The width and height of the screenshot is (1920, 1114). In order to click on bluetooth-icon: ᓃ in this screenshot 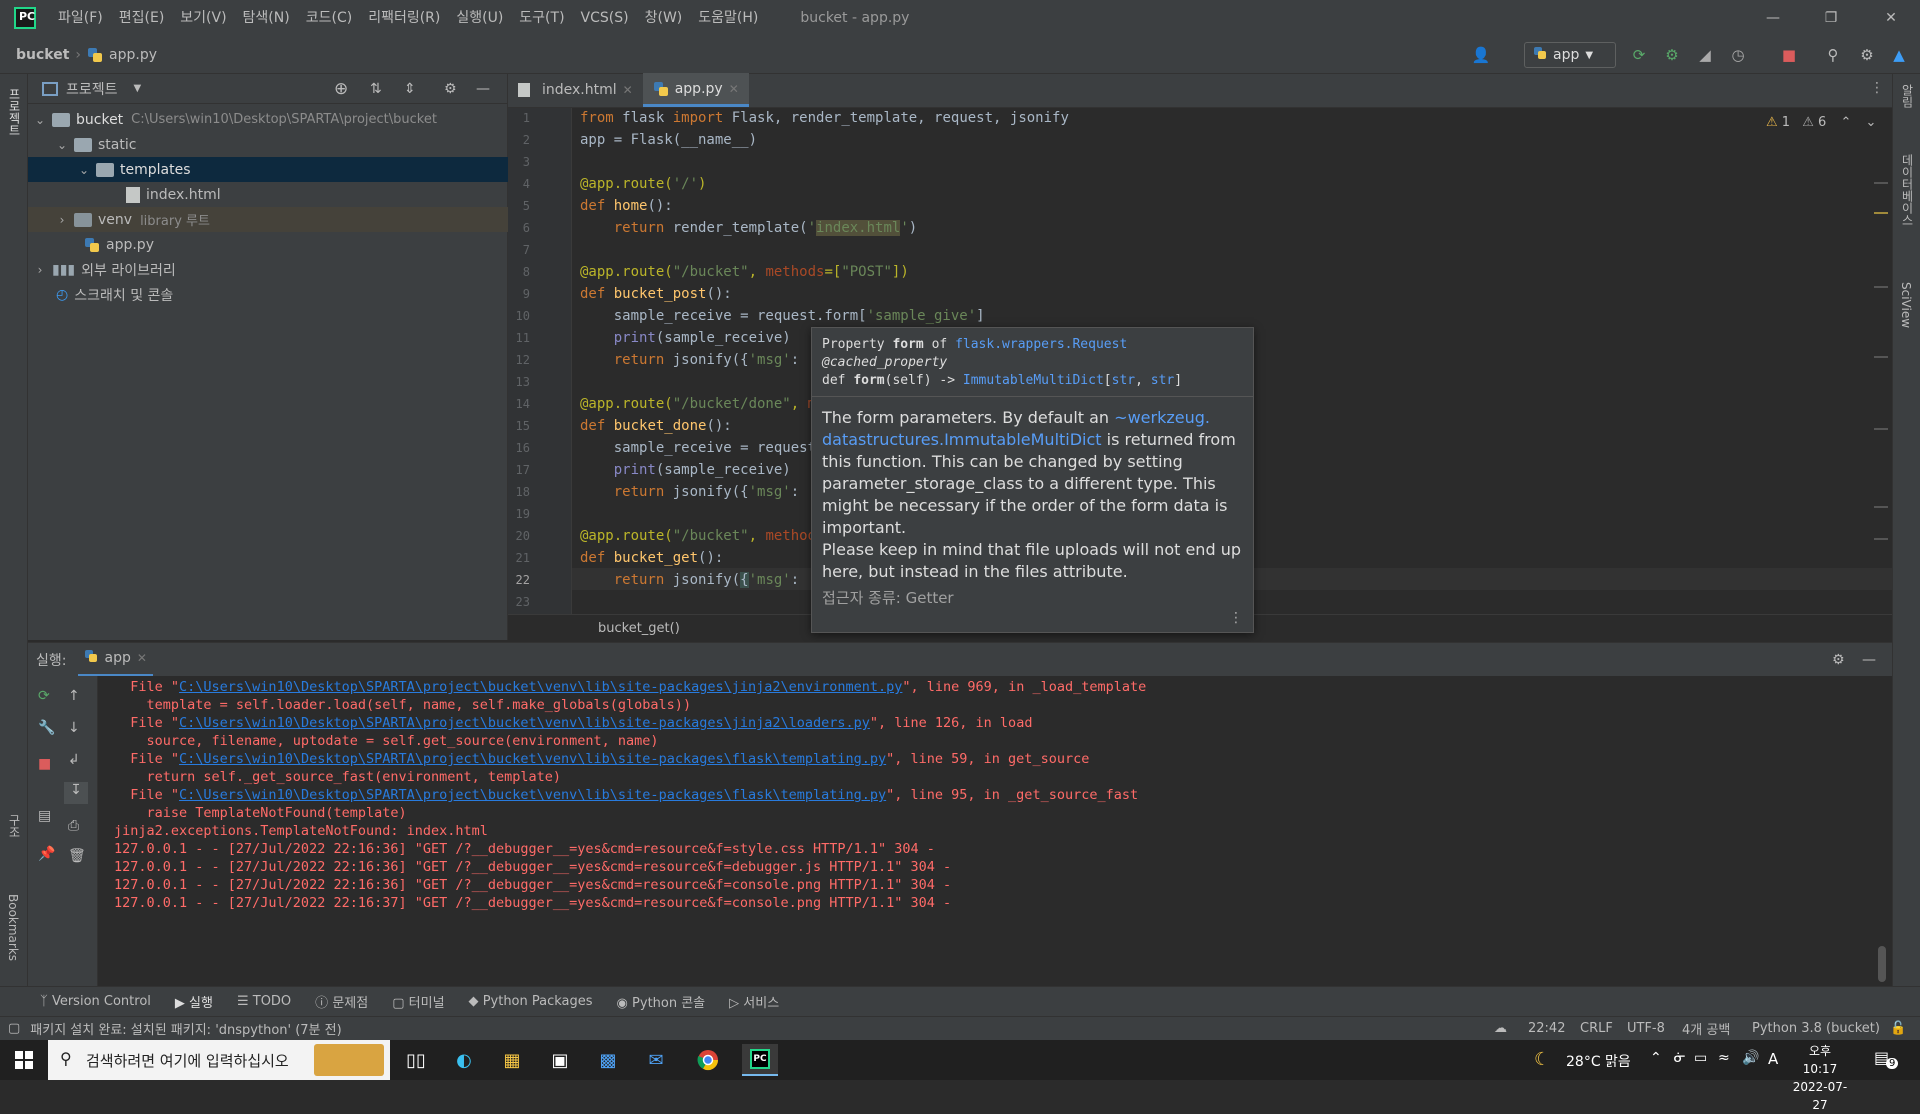, I will do `click(1680, 1058)`.